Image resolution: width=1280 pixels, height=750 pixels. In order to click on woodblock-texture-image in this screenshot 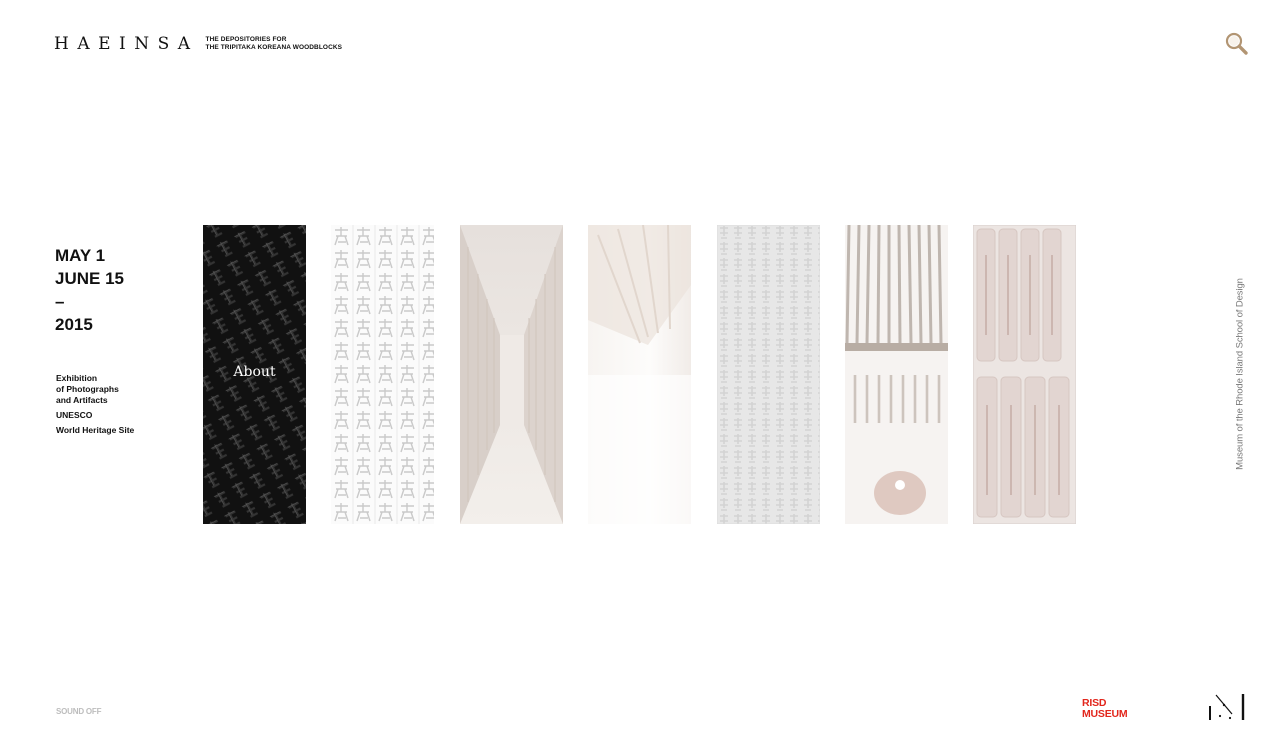, I will do `click(768, 374)`.